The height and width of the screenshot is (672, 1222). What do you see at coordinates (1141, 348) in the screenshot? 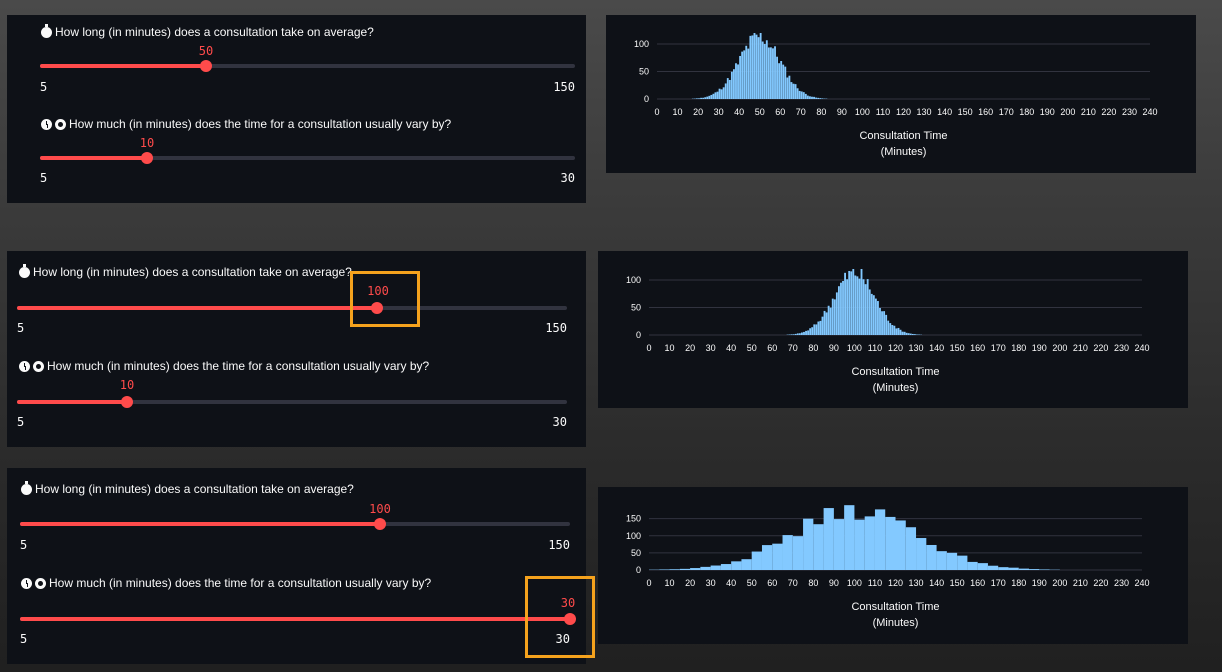
I see `x-tick-label: 240` at bounding box center [1141, 348].